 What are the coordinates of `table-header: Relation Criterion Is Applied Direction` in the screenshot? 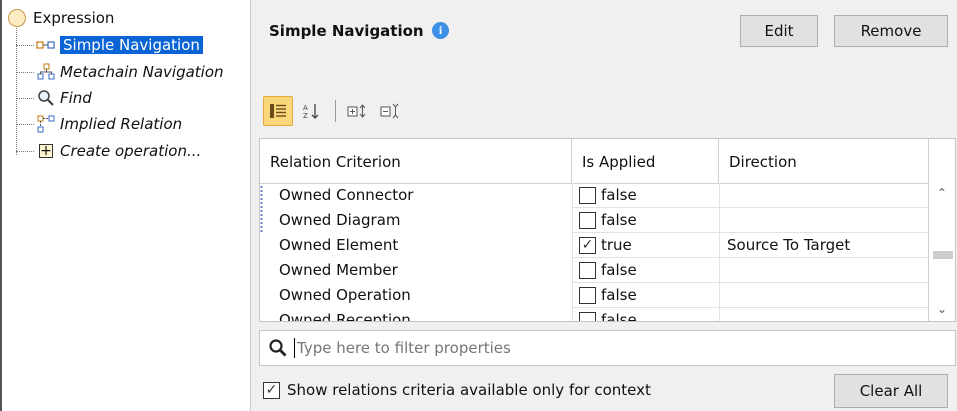 It's located at (595, 161).